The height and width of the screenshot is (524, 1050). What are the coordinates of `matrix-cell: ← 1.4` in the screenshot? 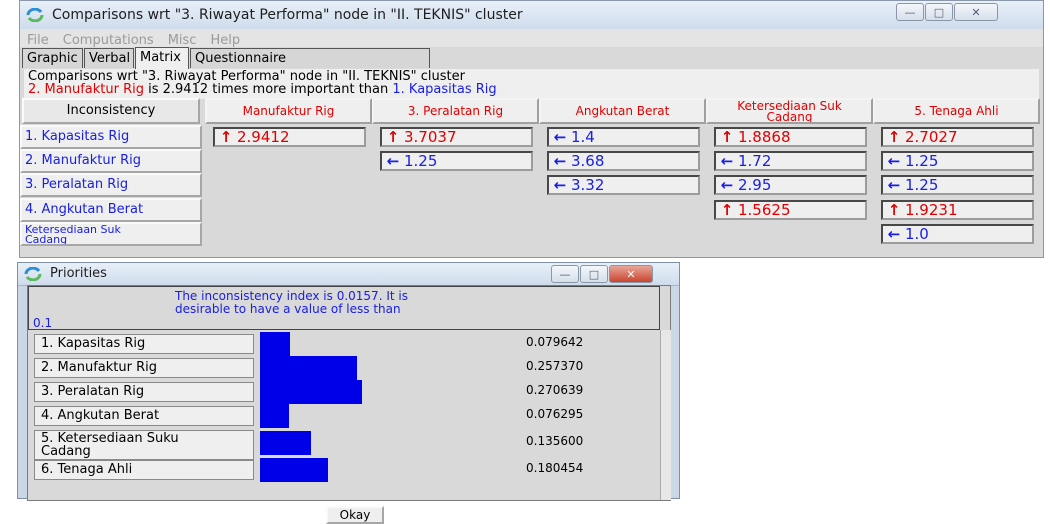 It's located at (623, 137).